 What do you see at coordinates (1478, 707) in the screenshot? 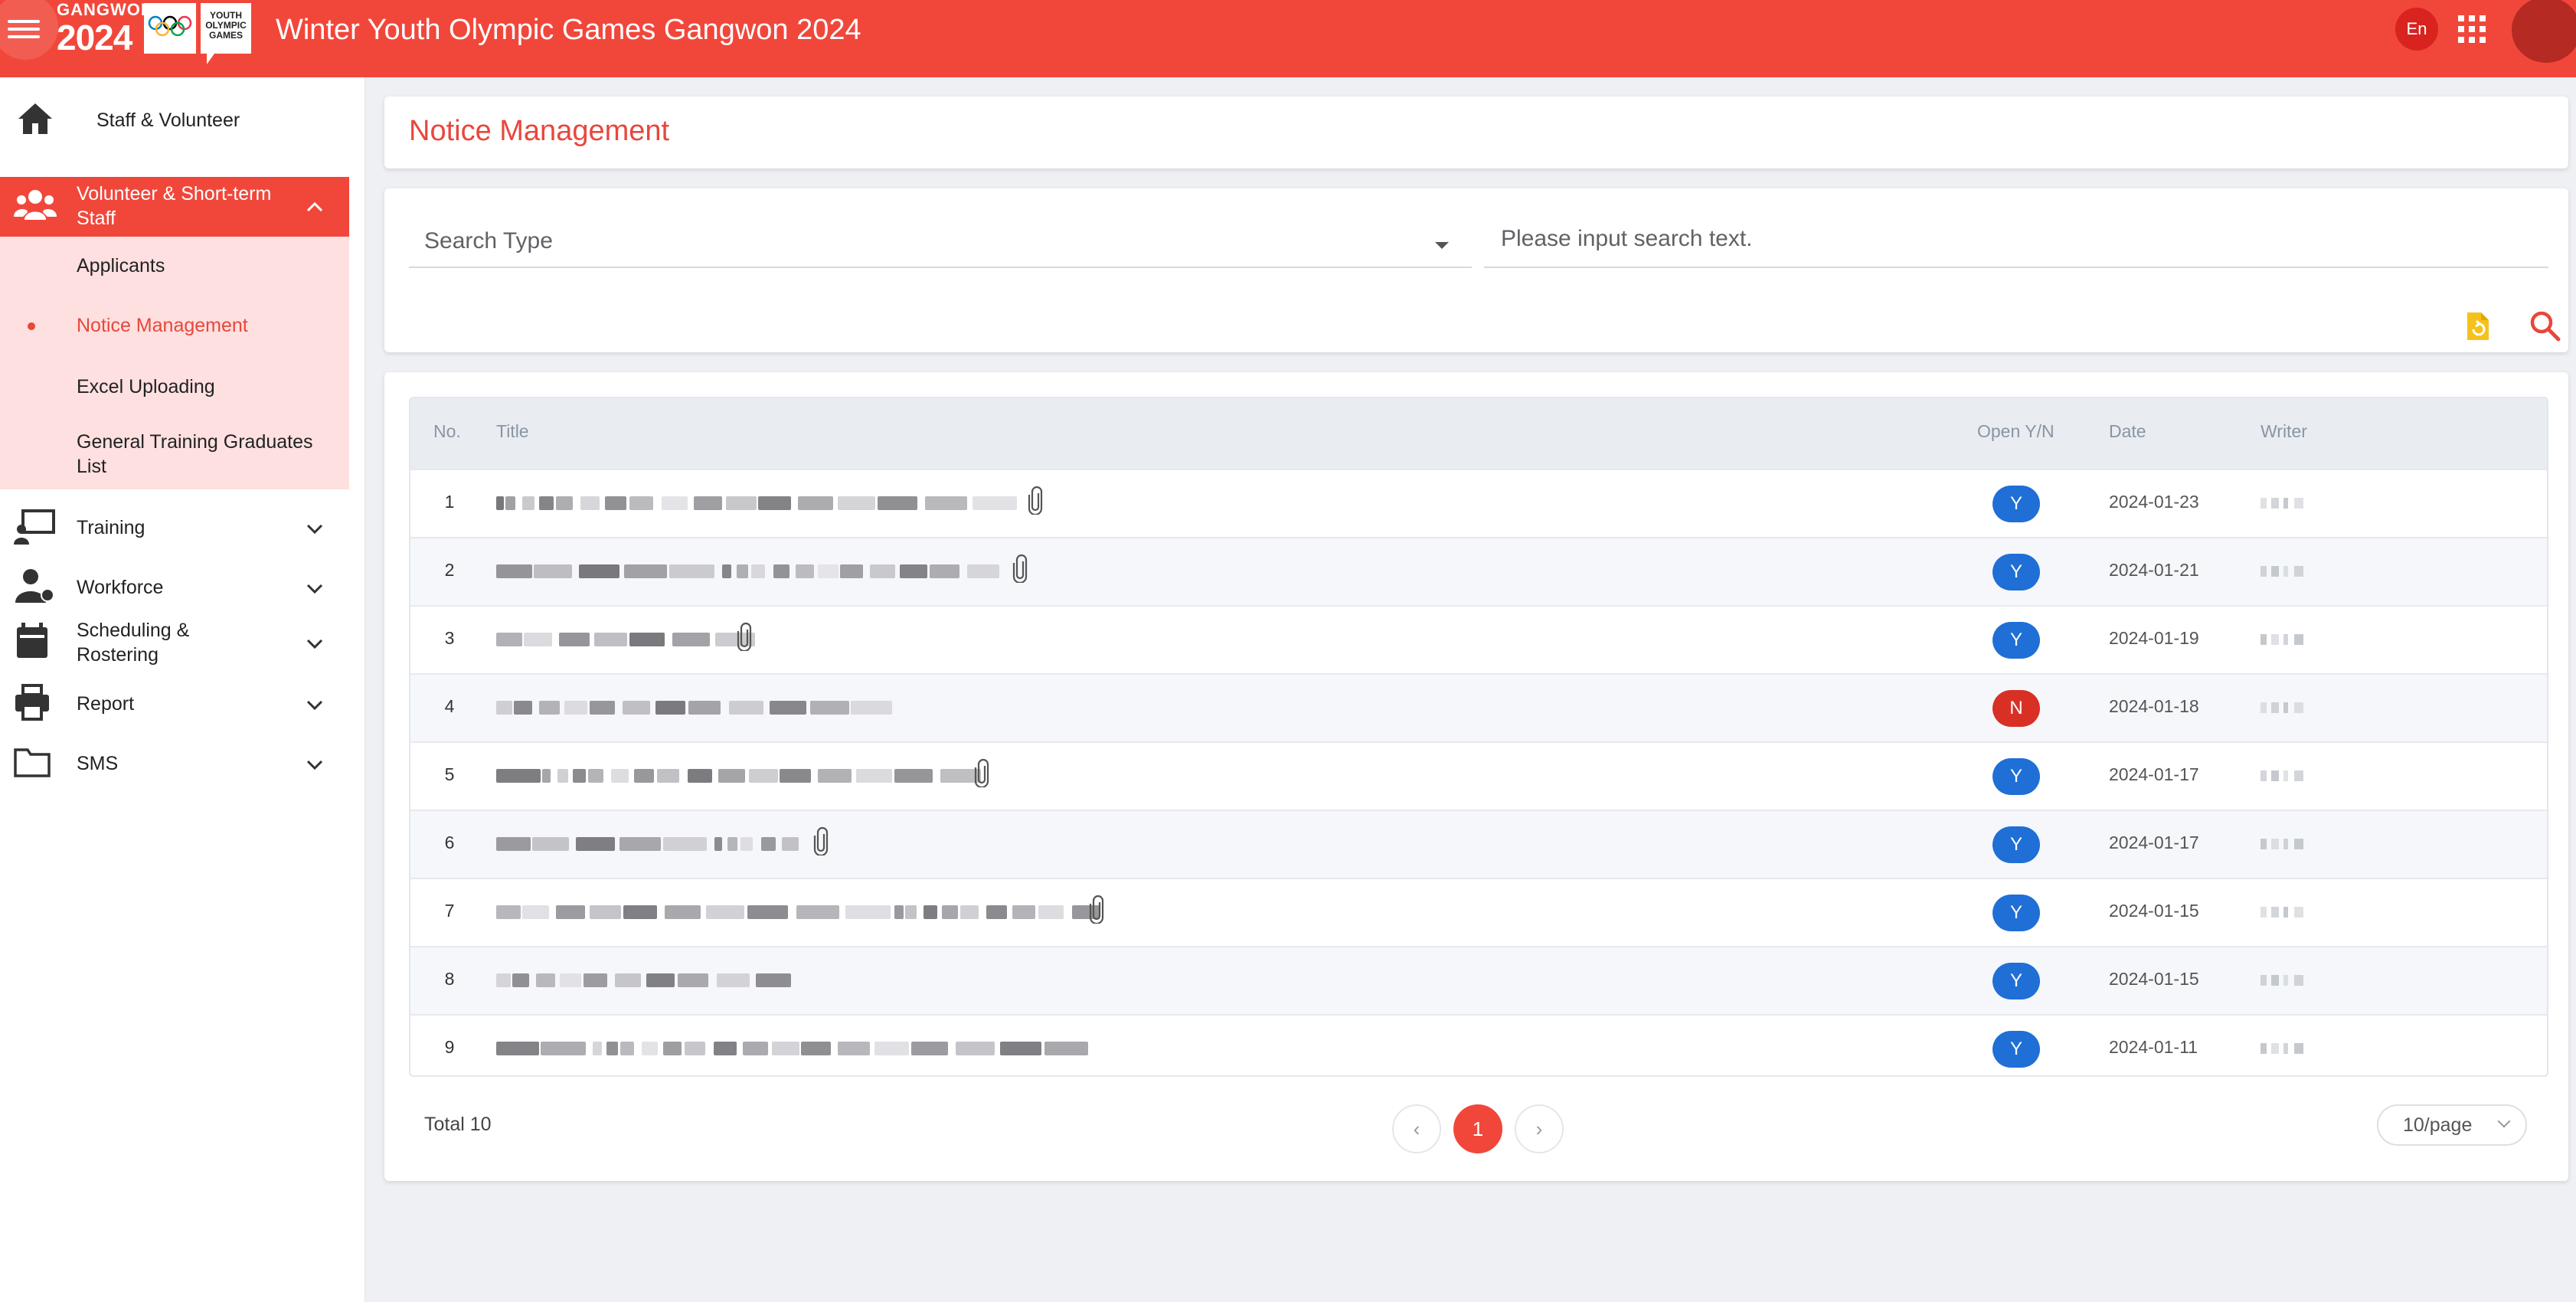
I see `table-row: 4 N 2024-01-18` at bounding box center [1478, 707].